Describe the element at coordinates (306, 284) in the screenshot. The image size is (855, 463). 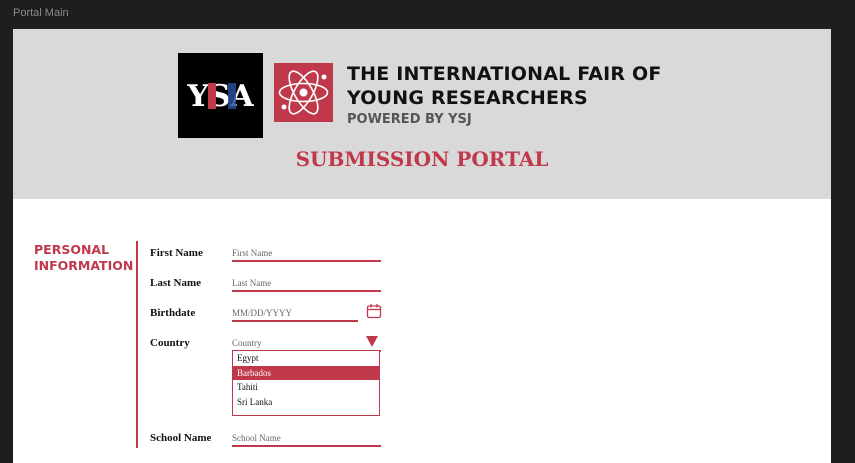
I see `last-name-input: Last Name` at that location.